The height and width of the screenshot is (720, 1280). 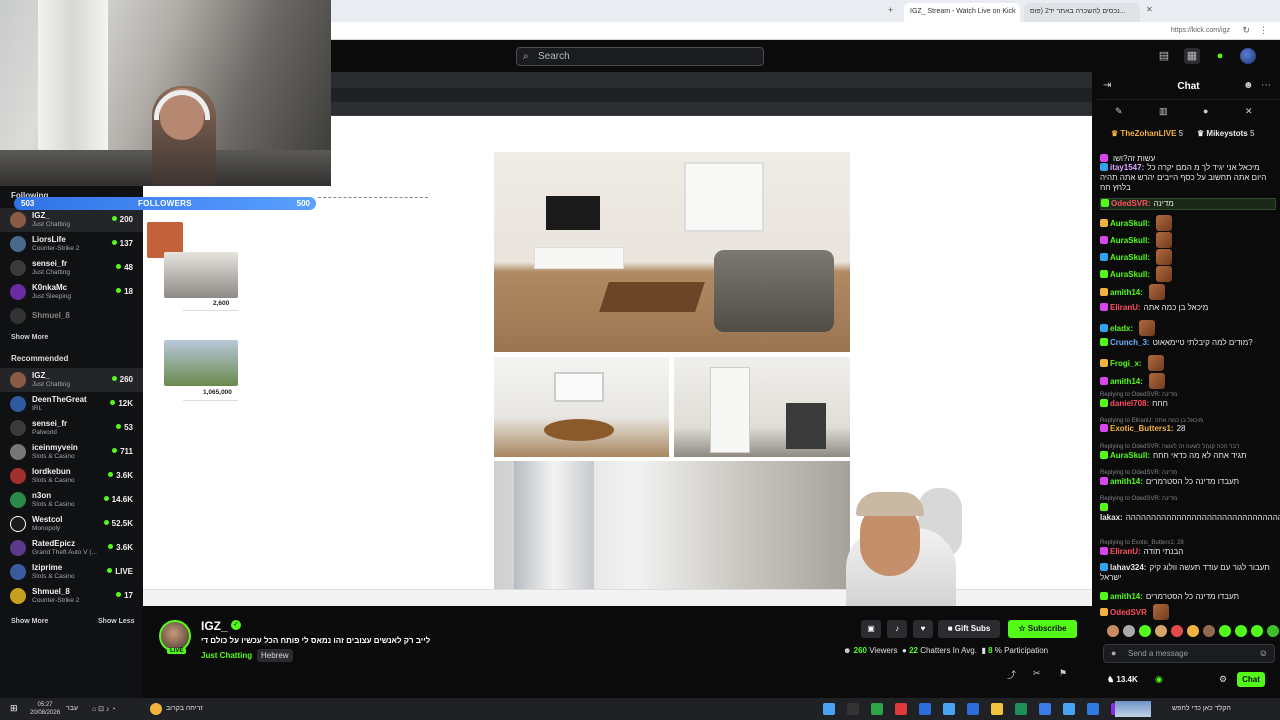 What do you see at coordinates (1188, 552) in the screenshot?
I see `chat-message: EliranU: הבנתי תודה` at bounding box center [1188, 552].